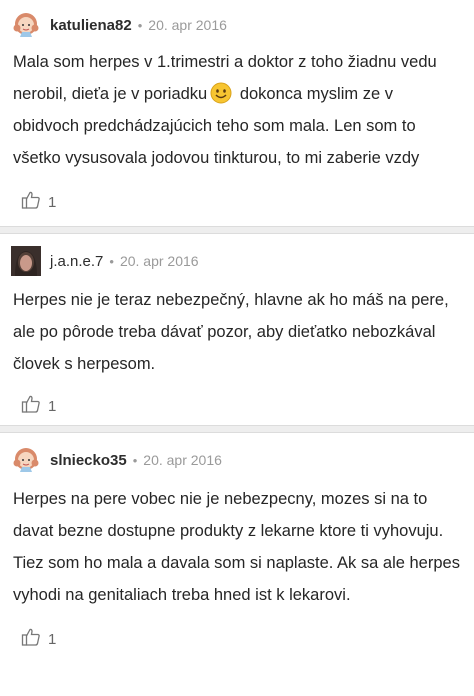 This screenshot has height=696, width=474. I want to click on photo-avatar-icon, so click(26, 261).